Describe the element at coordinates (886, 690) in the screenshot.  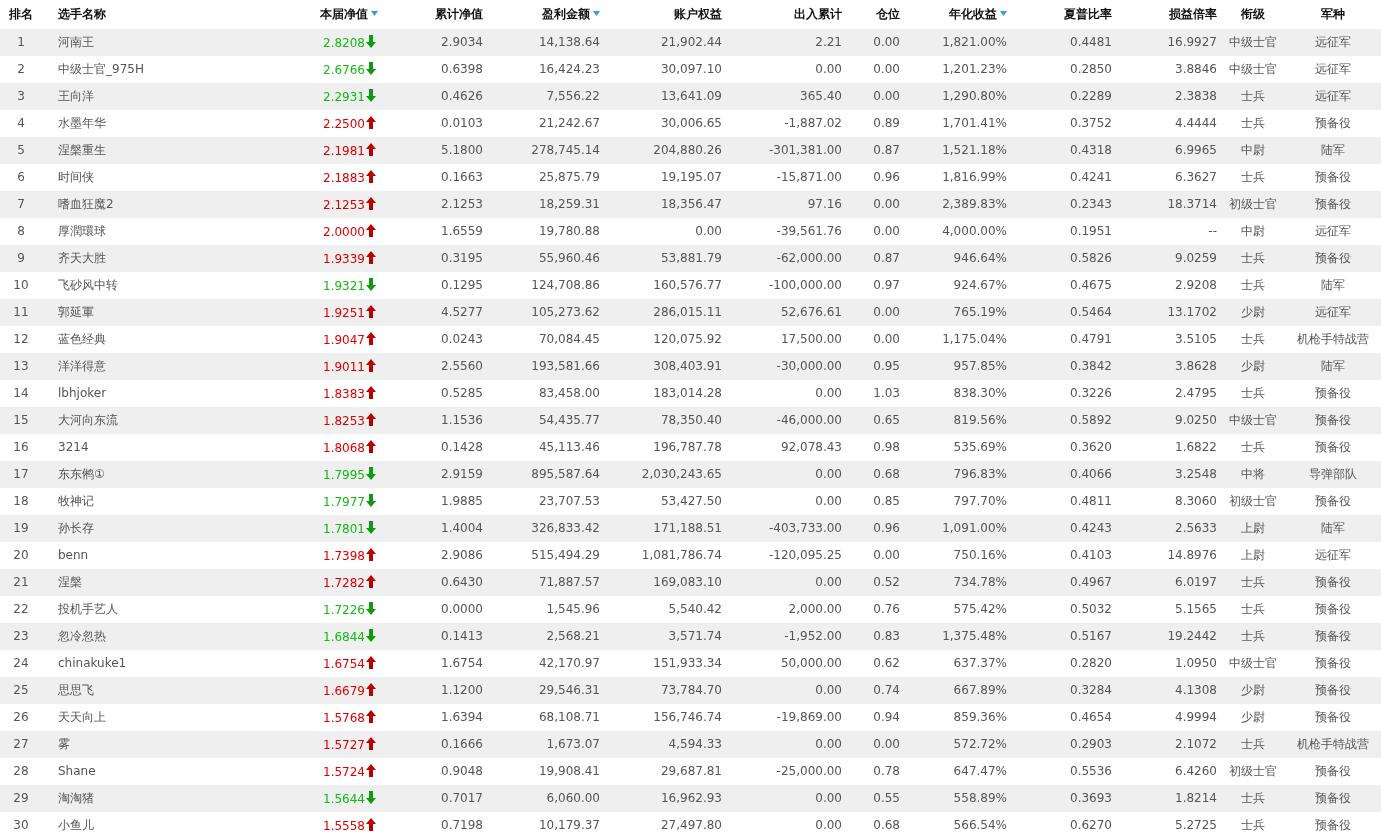
I see `table-cell: 0.74` at that location.